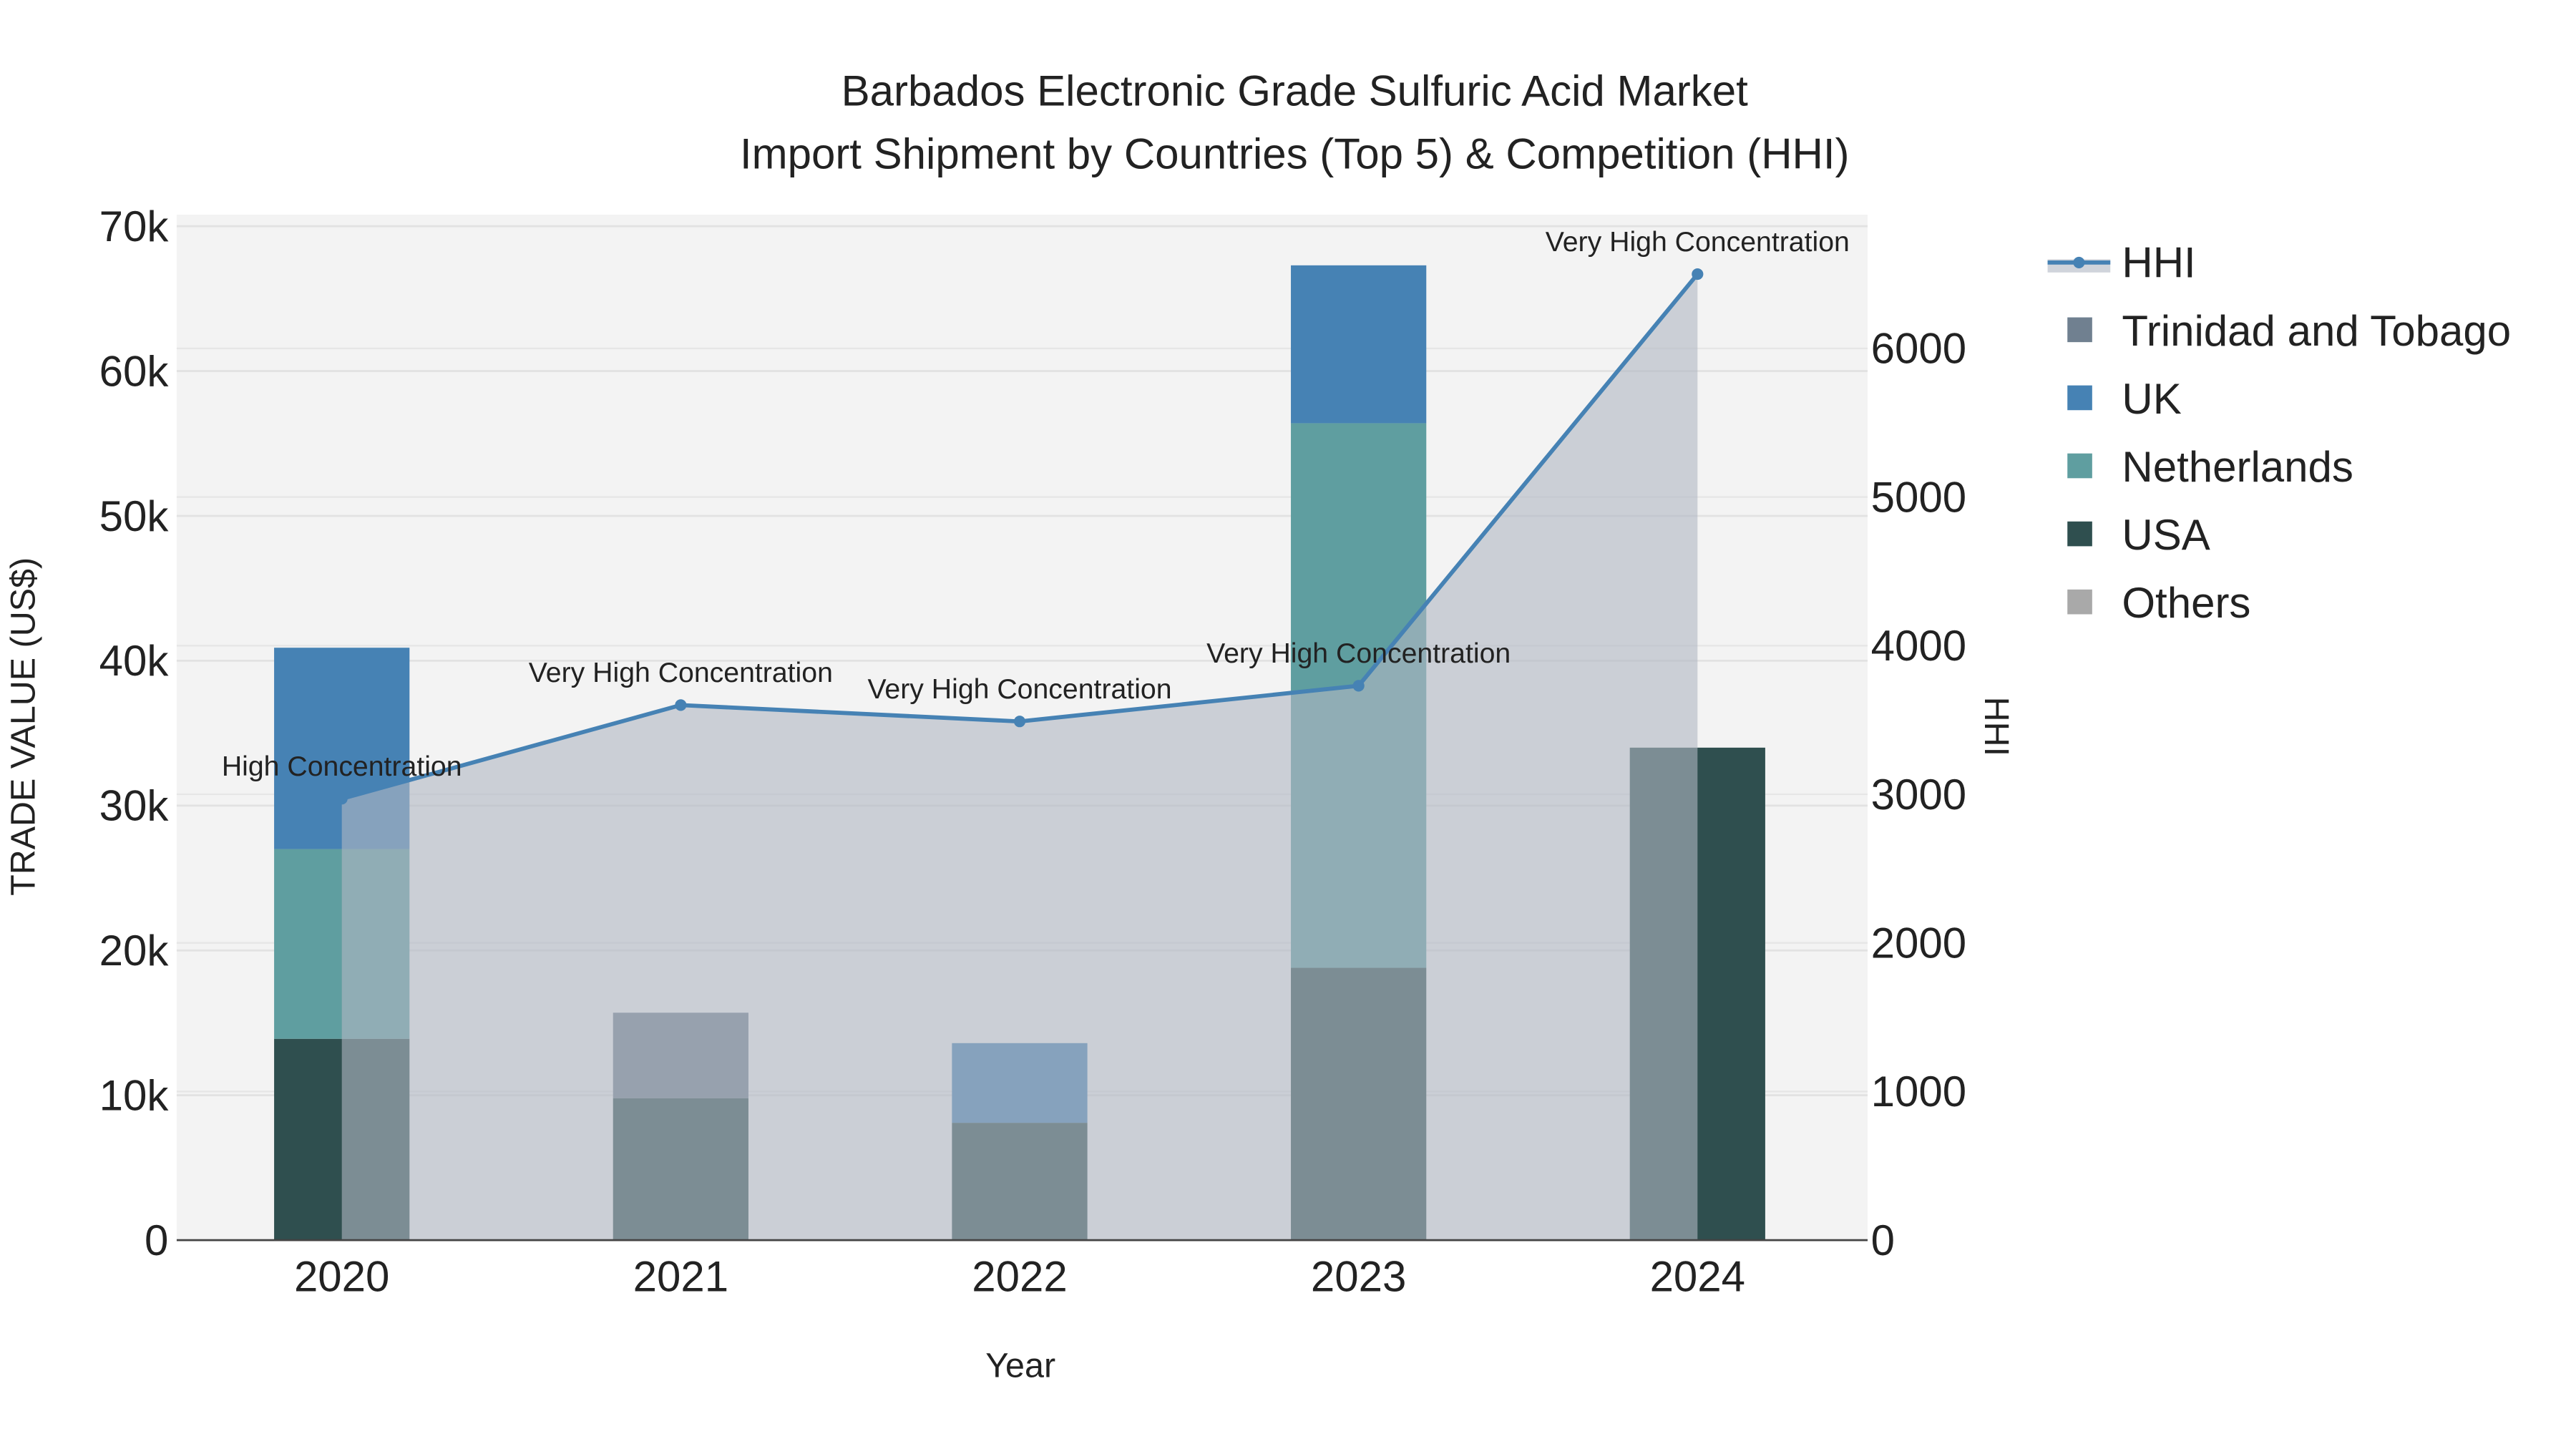 The width and height of the screenshot is (2576, 1449). I want to click on y2-tick-label: 0, so click(1883, 1240).